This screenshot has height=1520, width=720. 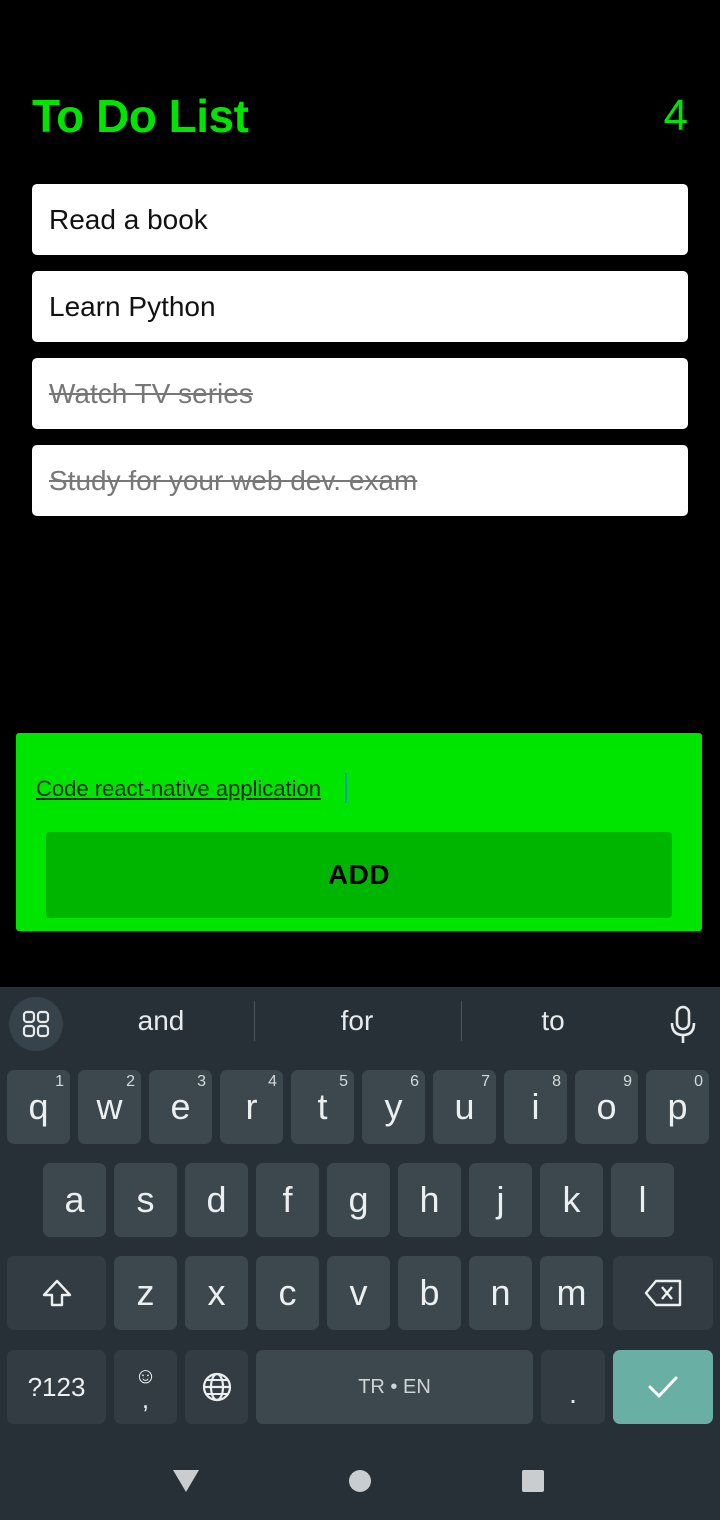 I want to click on todo-count: 4, so click(x=675, y=115).